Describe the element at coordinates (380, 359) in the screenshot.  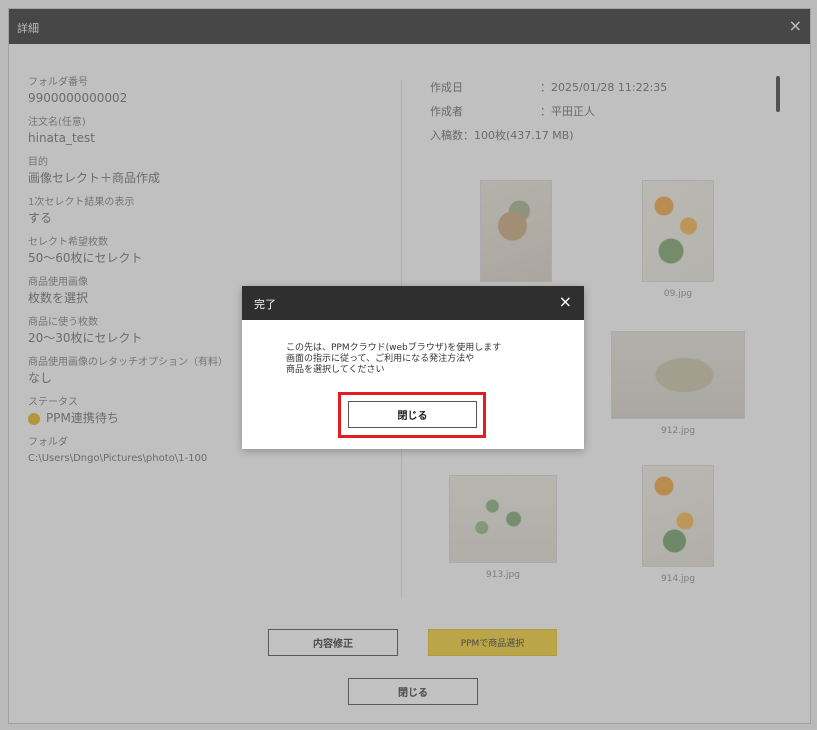
I see `dialog-message-line: 画面の指示に従って、ご利用になる発注方法や` at that location.